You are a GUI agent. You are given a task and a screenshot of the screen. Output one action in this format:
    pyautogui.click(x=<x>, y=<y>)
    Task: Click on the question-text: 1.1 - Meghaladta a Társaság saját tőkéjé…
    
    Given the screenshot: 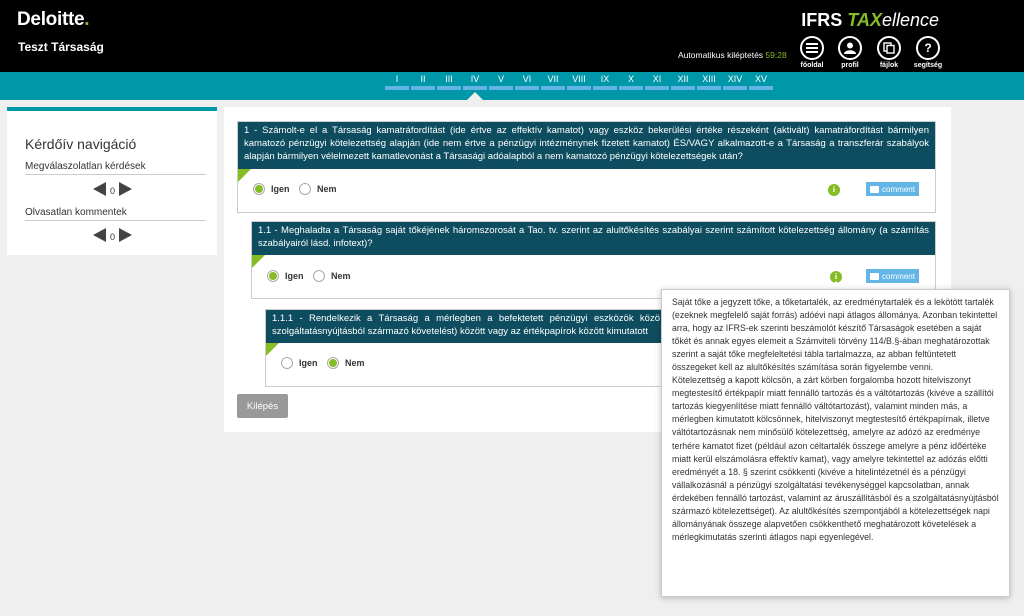 What is the action you would take?
    pyautogui.click(x=593, y=238)
    